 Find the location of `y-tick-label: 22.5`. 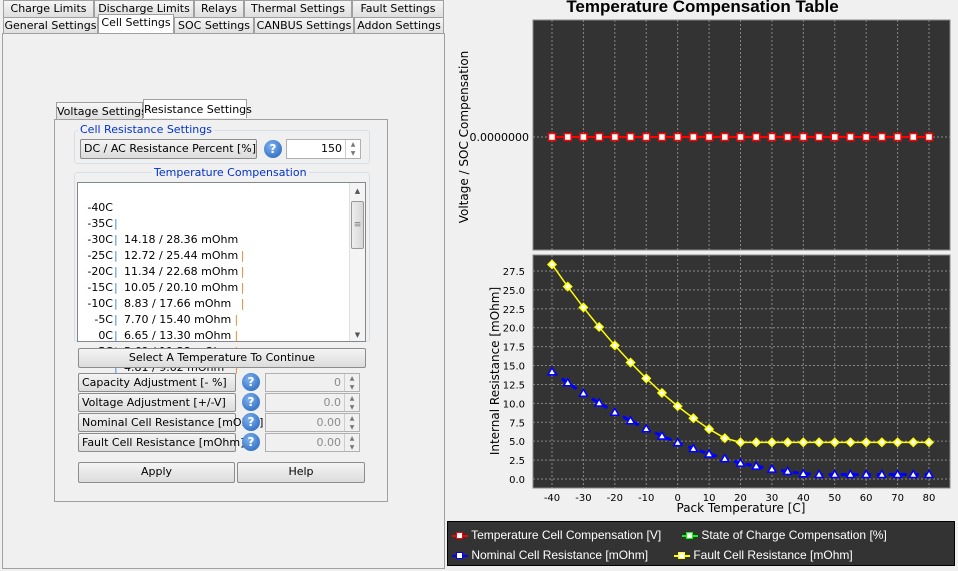

y-tick-label: 22.5 is located at coordinates (514, 310).